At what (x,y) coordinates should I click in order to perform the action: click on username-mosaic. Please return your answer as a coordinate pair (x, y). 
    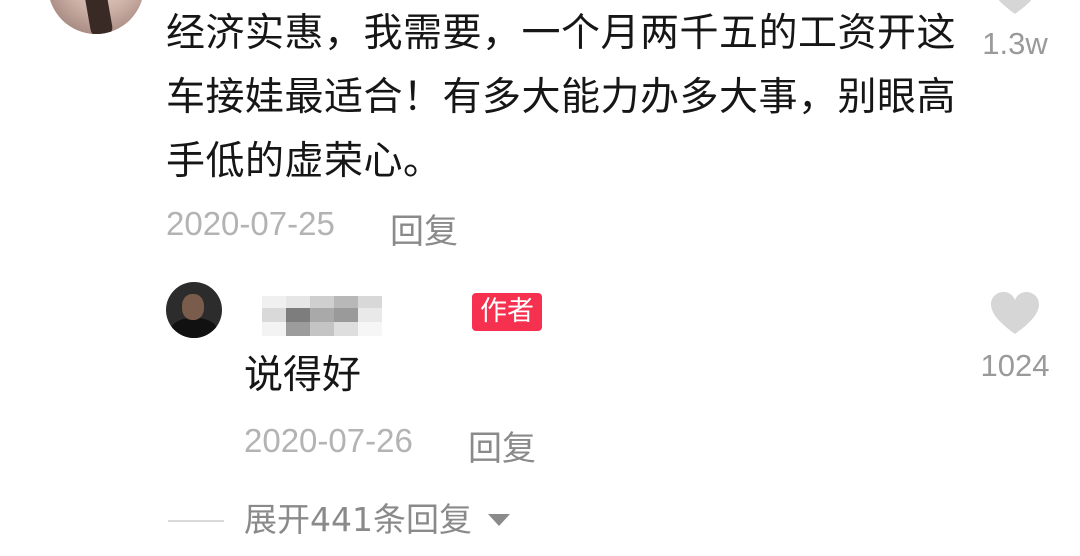
    Looking at the image, I should click on (322, 316).